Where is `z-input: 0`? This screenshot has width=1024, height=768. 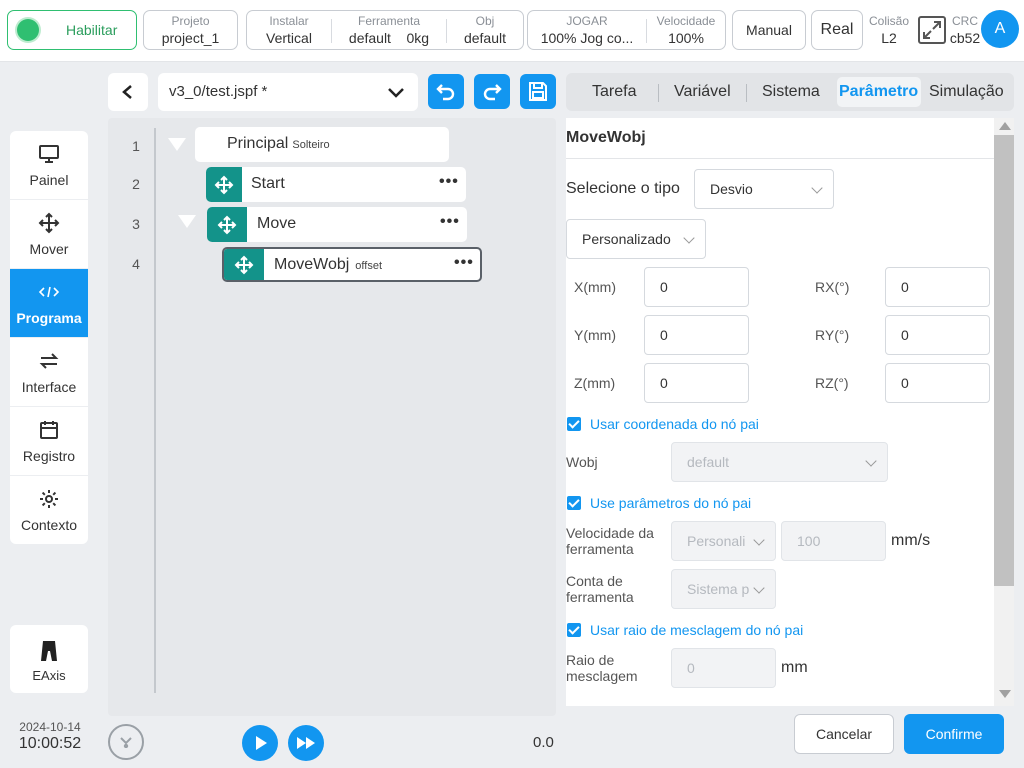 z-input: 0 is located at coordinates (696, 383).